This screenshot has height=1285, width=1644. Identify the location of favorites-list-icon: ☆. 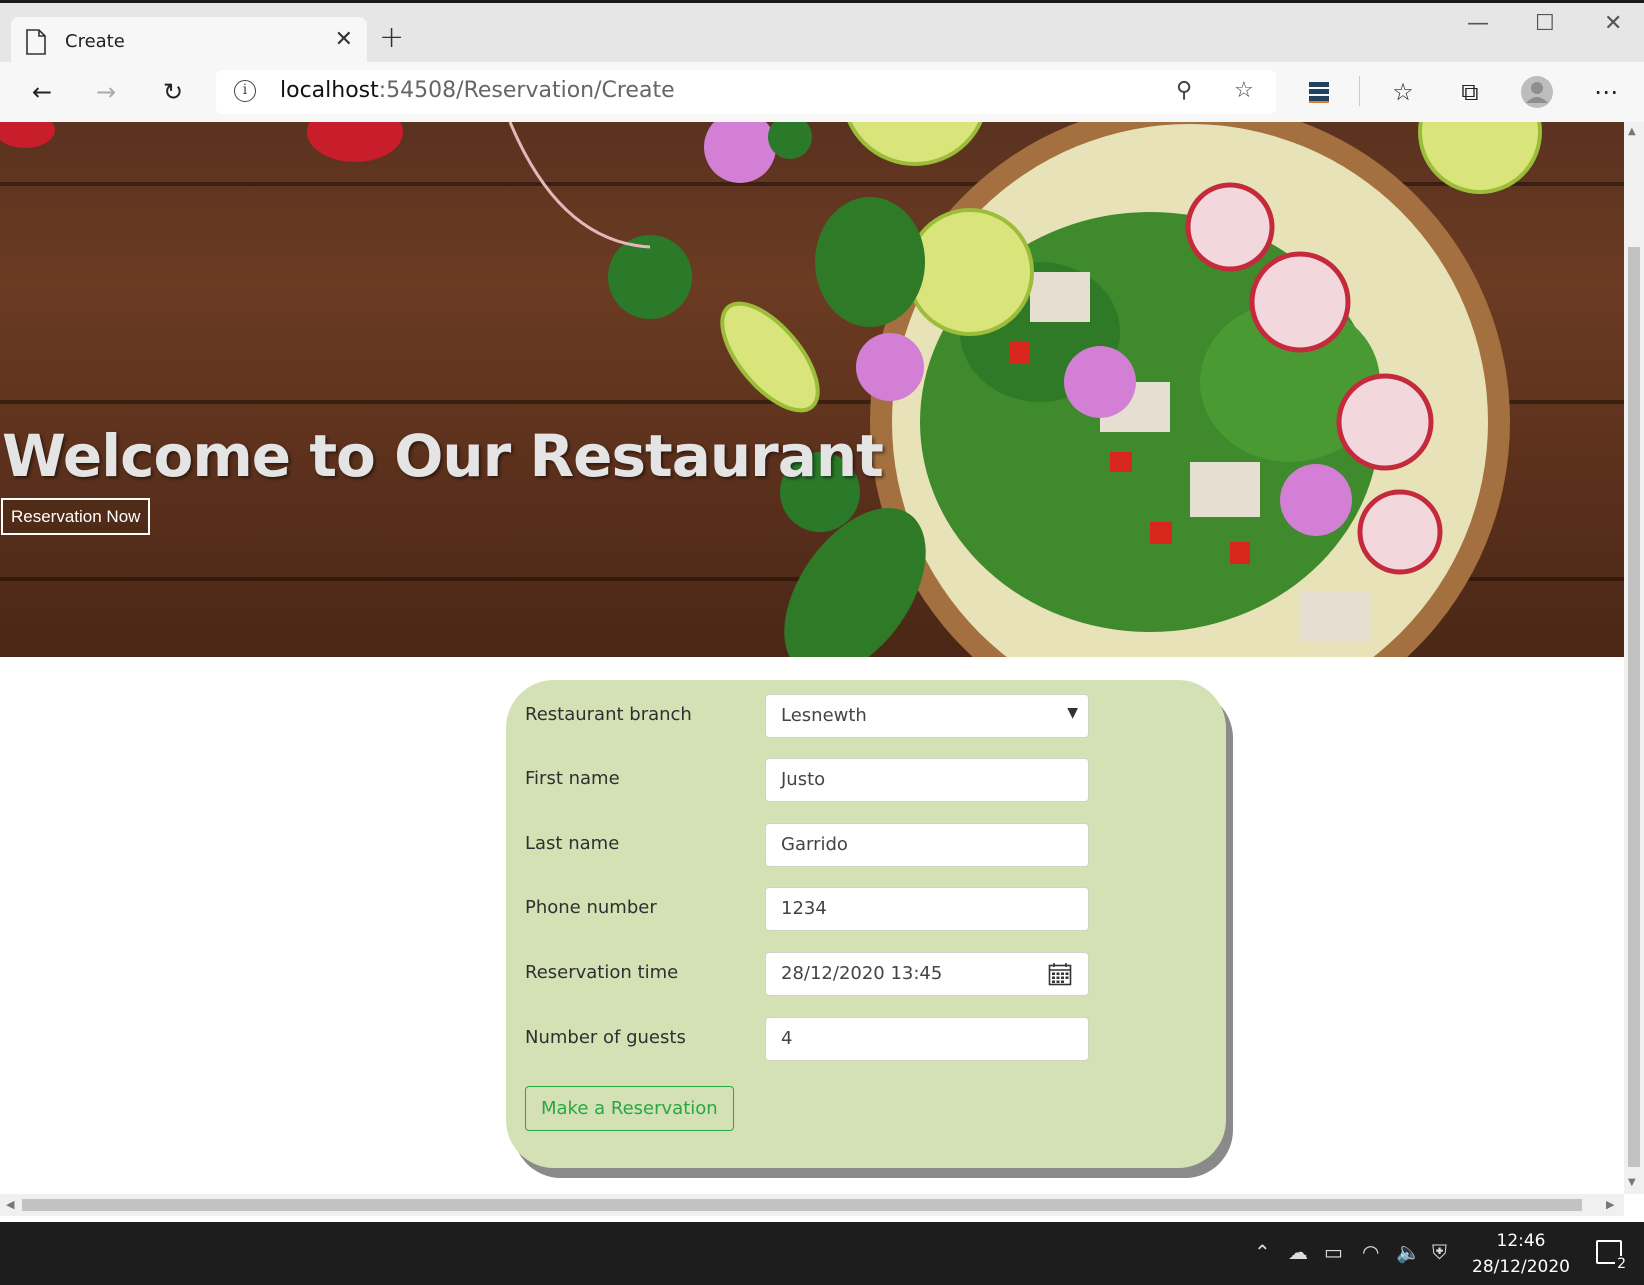
(1403, 92).